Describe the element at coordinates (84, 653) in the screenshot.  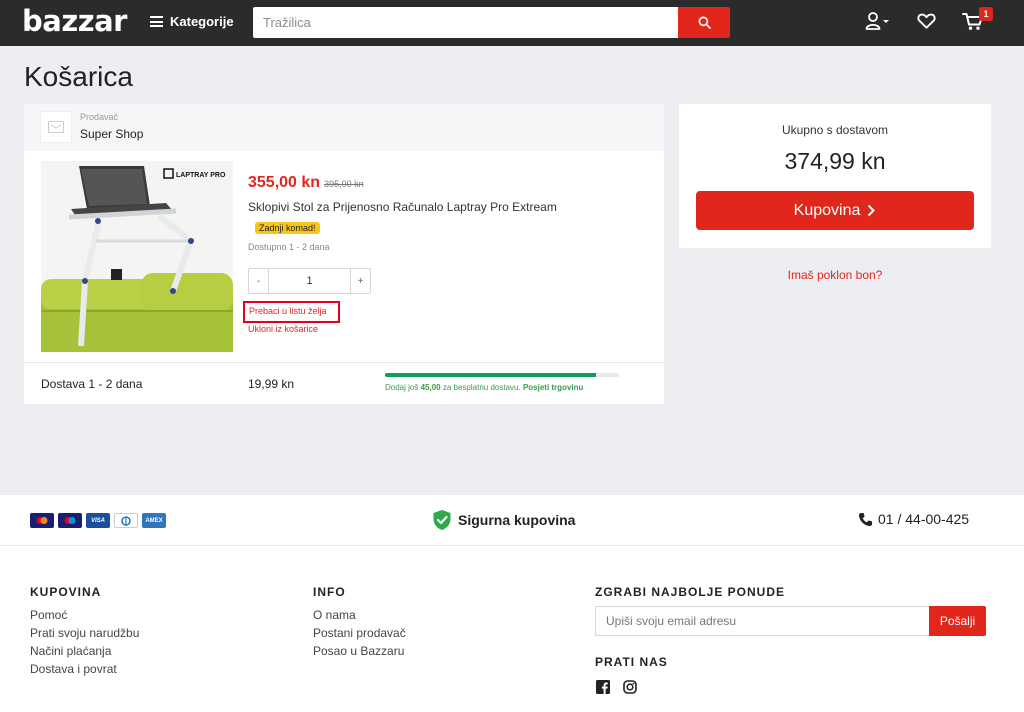
I see `footer-link-payment-methods: Načini plaćanja` at that location.